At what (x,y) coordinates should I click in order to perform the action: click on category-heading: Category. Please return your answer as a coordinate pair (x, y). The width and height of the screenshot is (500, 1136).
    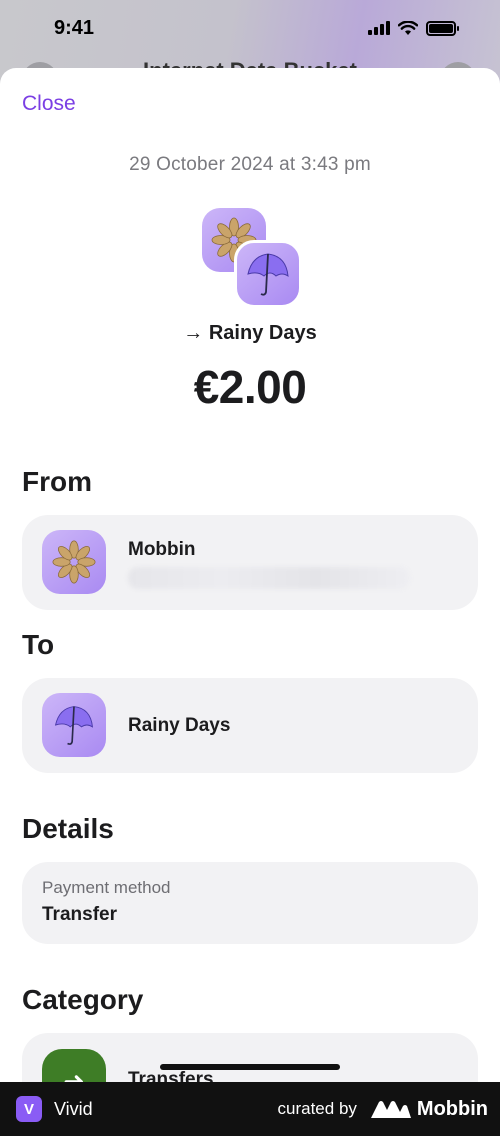
    Looking at the image, I should click on (83, 999).